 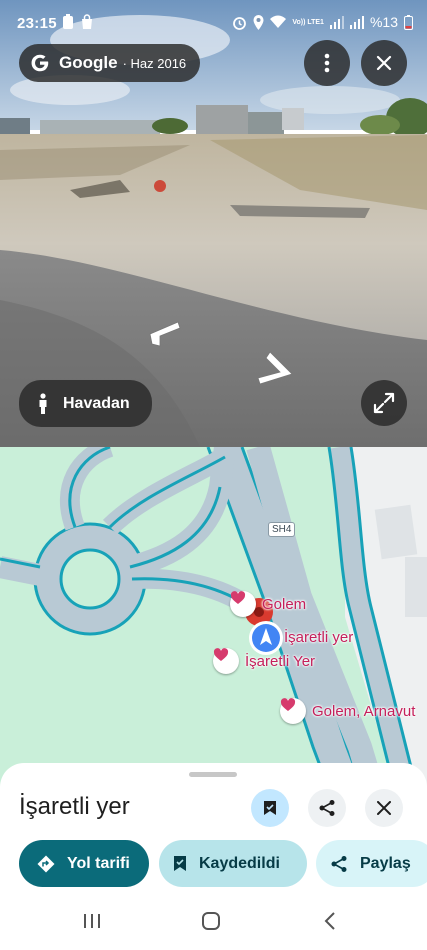 I want to click on notification-icon, so click(x=68, y=21).